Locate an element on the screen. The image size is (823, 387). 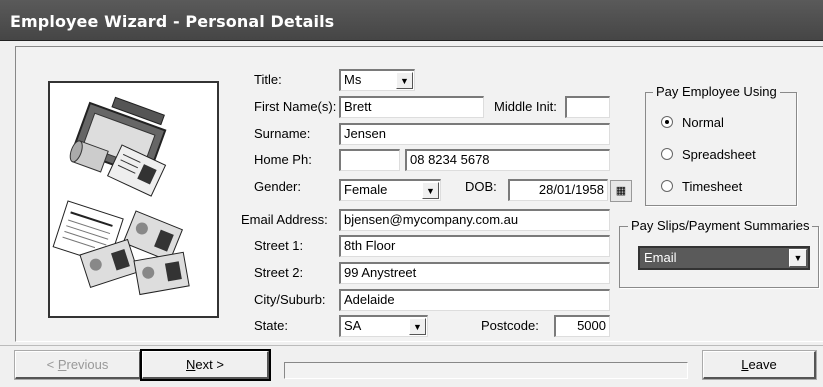
postcode-field: 5000 is located at coordinates (582, 326).